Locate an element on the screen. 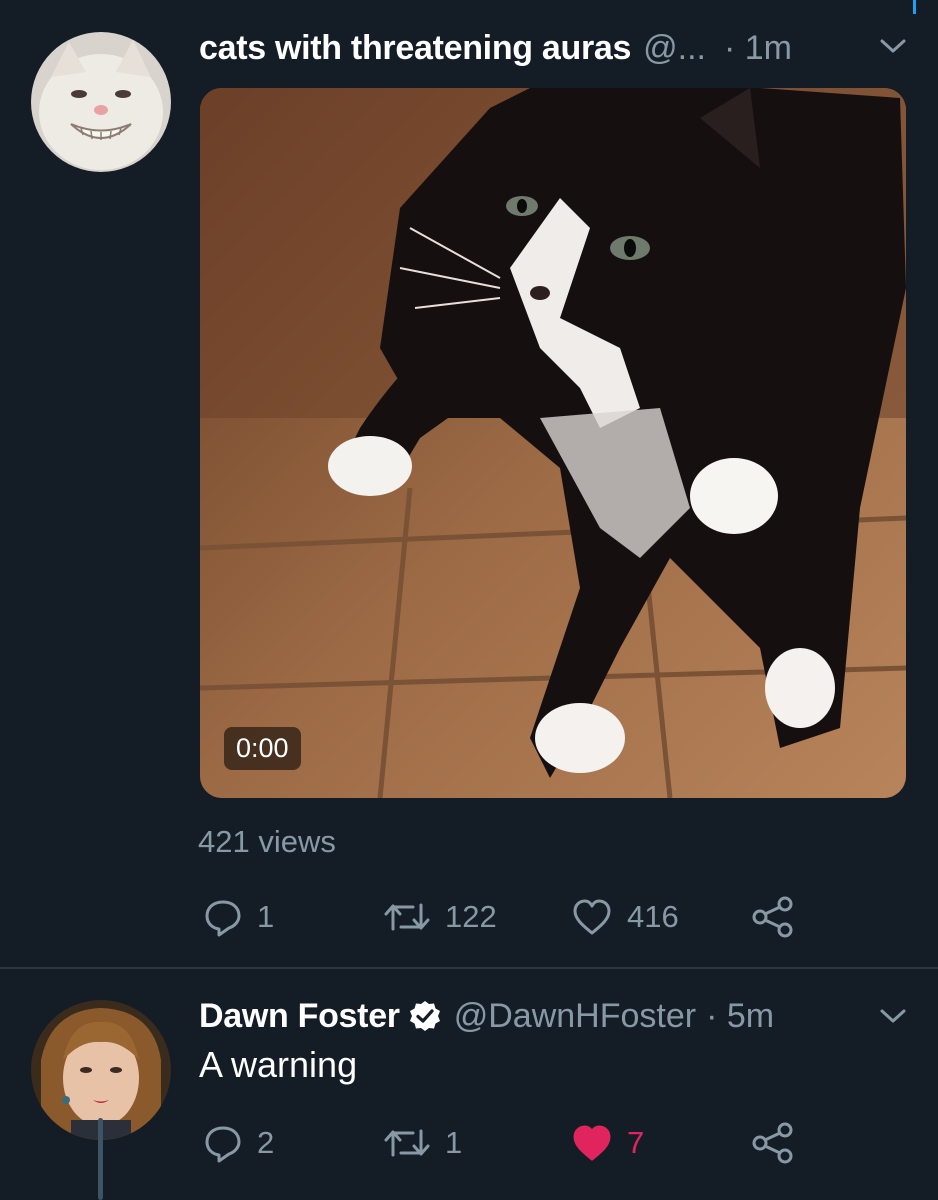  video-time-badge: 0:00 is located at coordinates (262, 748).